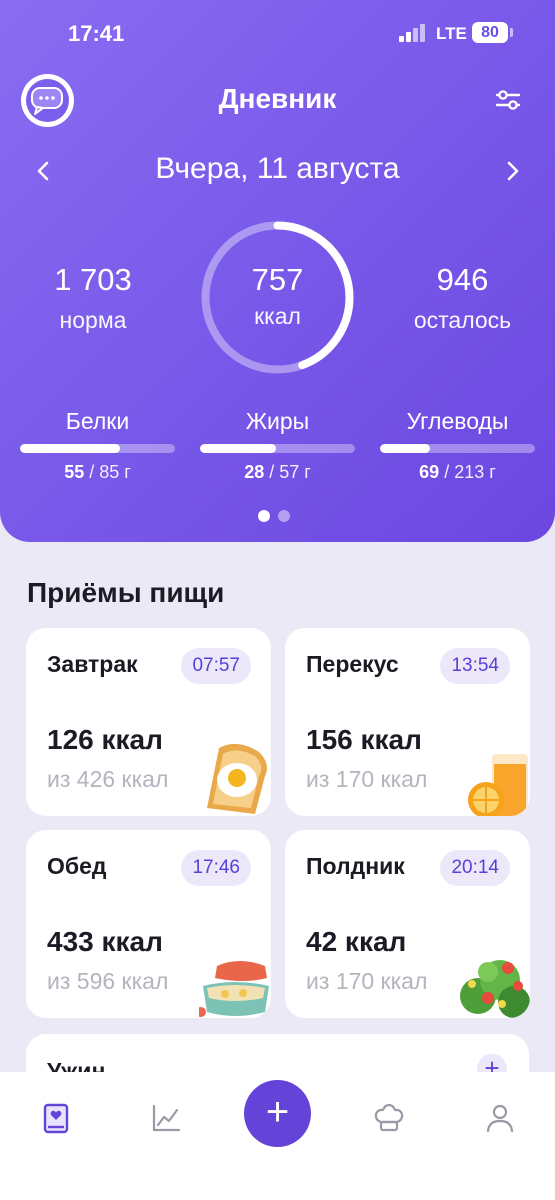 This screenshot has width=555, height=1200. Describe the element at coordinates (148, 924) in the screenshot. I see `meal-card-lunch: Обед 17:46 433 ккал из 596 ккал` at that location.